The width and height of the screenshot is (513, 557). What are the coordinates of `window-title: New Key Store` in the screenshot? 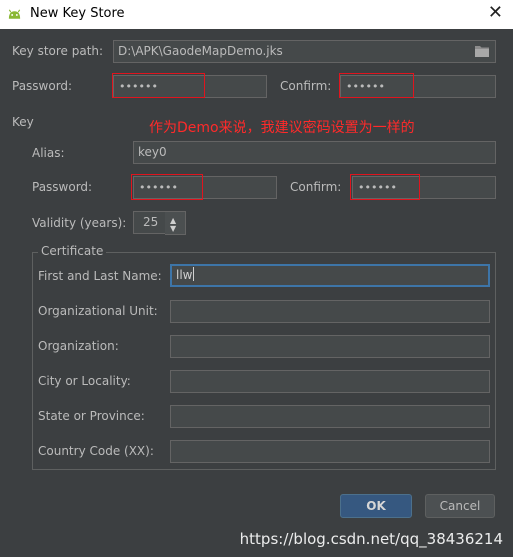 It's located at (77, 13).